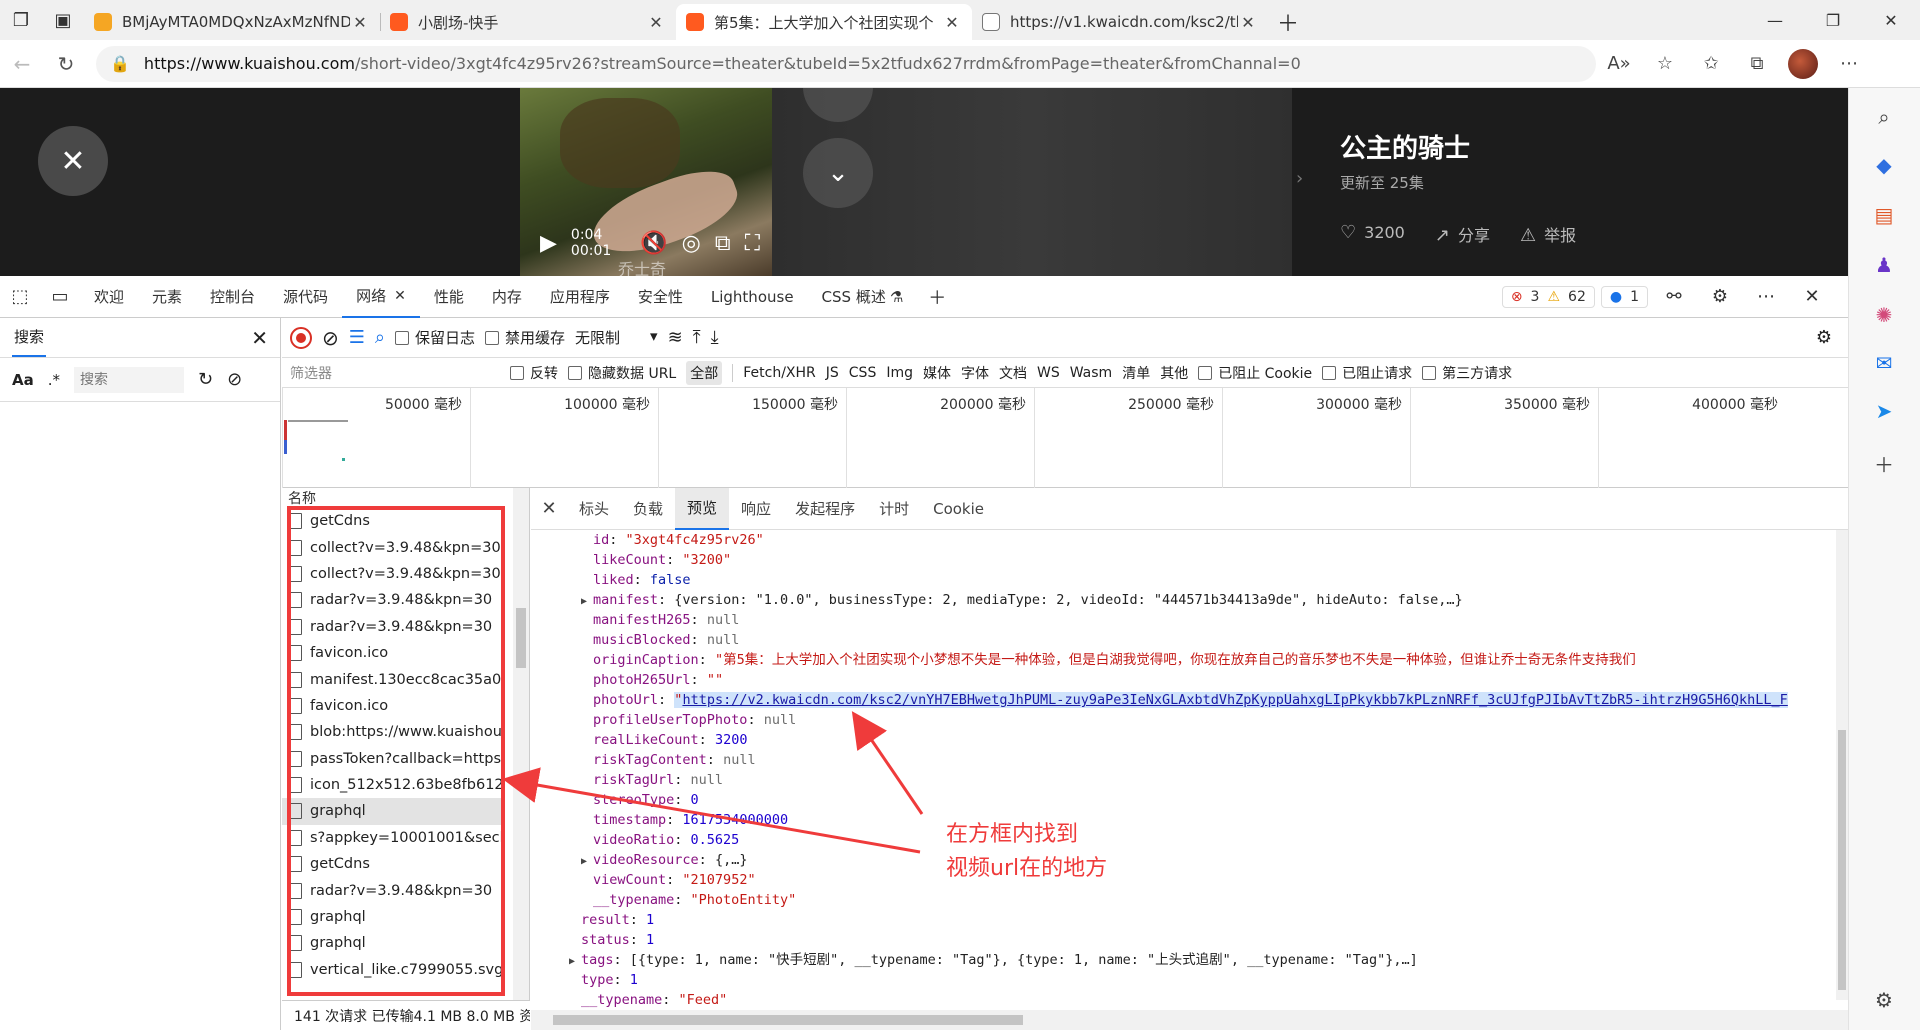 This screenshot has width=1920, height=1030. I want to click on throttle-select: 无限制 ▾, so click(616, 337).